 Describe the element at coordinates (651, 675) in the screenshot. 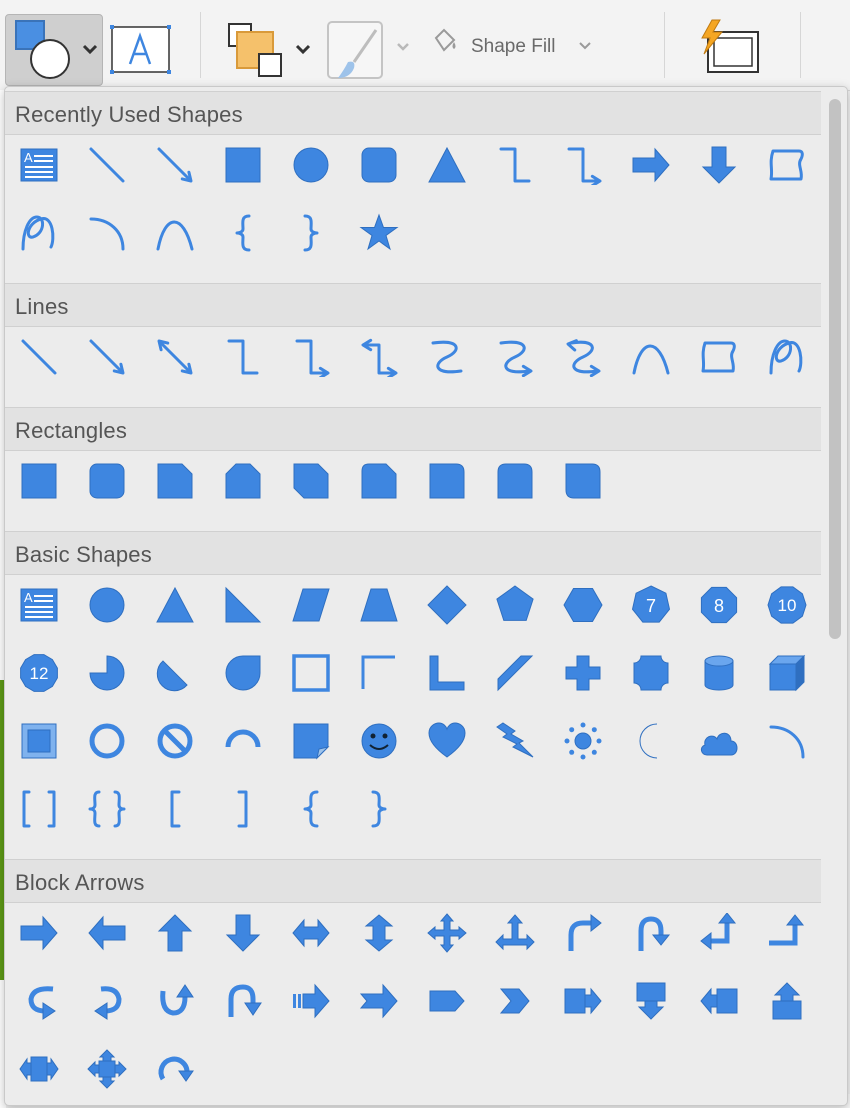

I see `shape-plaque` at that location.